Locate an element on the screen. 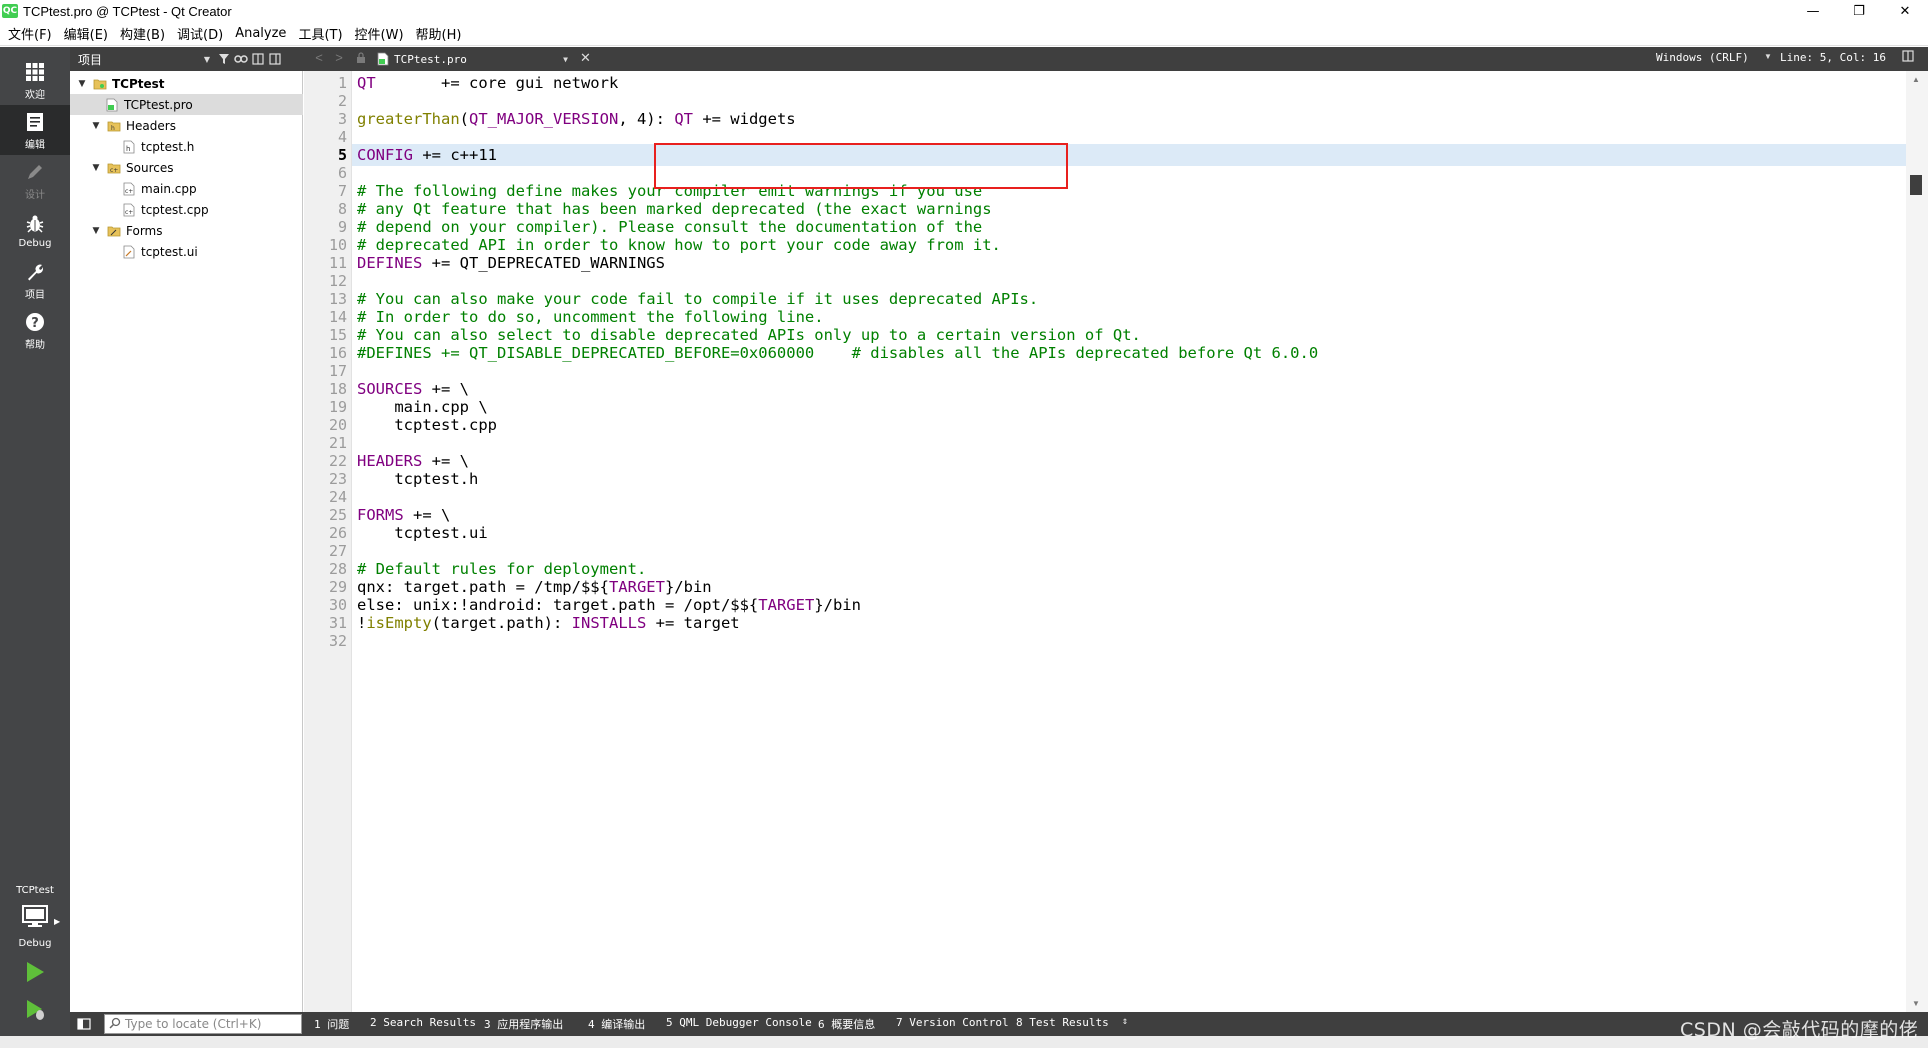  tab-general-messages: 6 概要信息 is located at coordinates (846, 1024).